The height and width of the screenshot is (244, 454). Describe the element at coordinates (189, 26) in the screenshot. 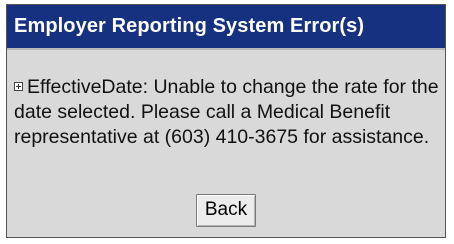

I see `dialog-title: Employer Reporting System Error(s)` at that location.